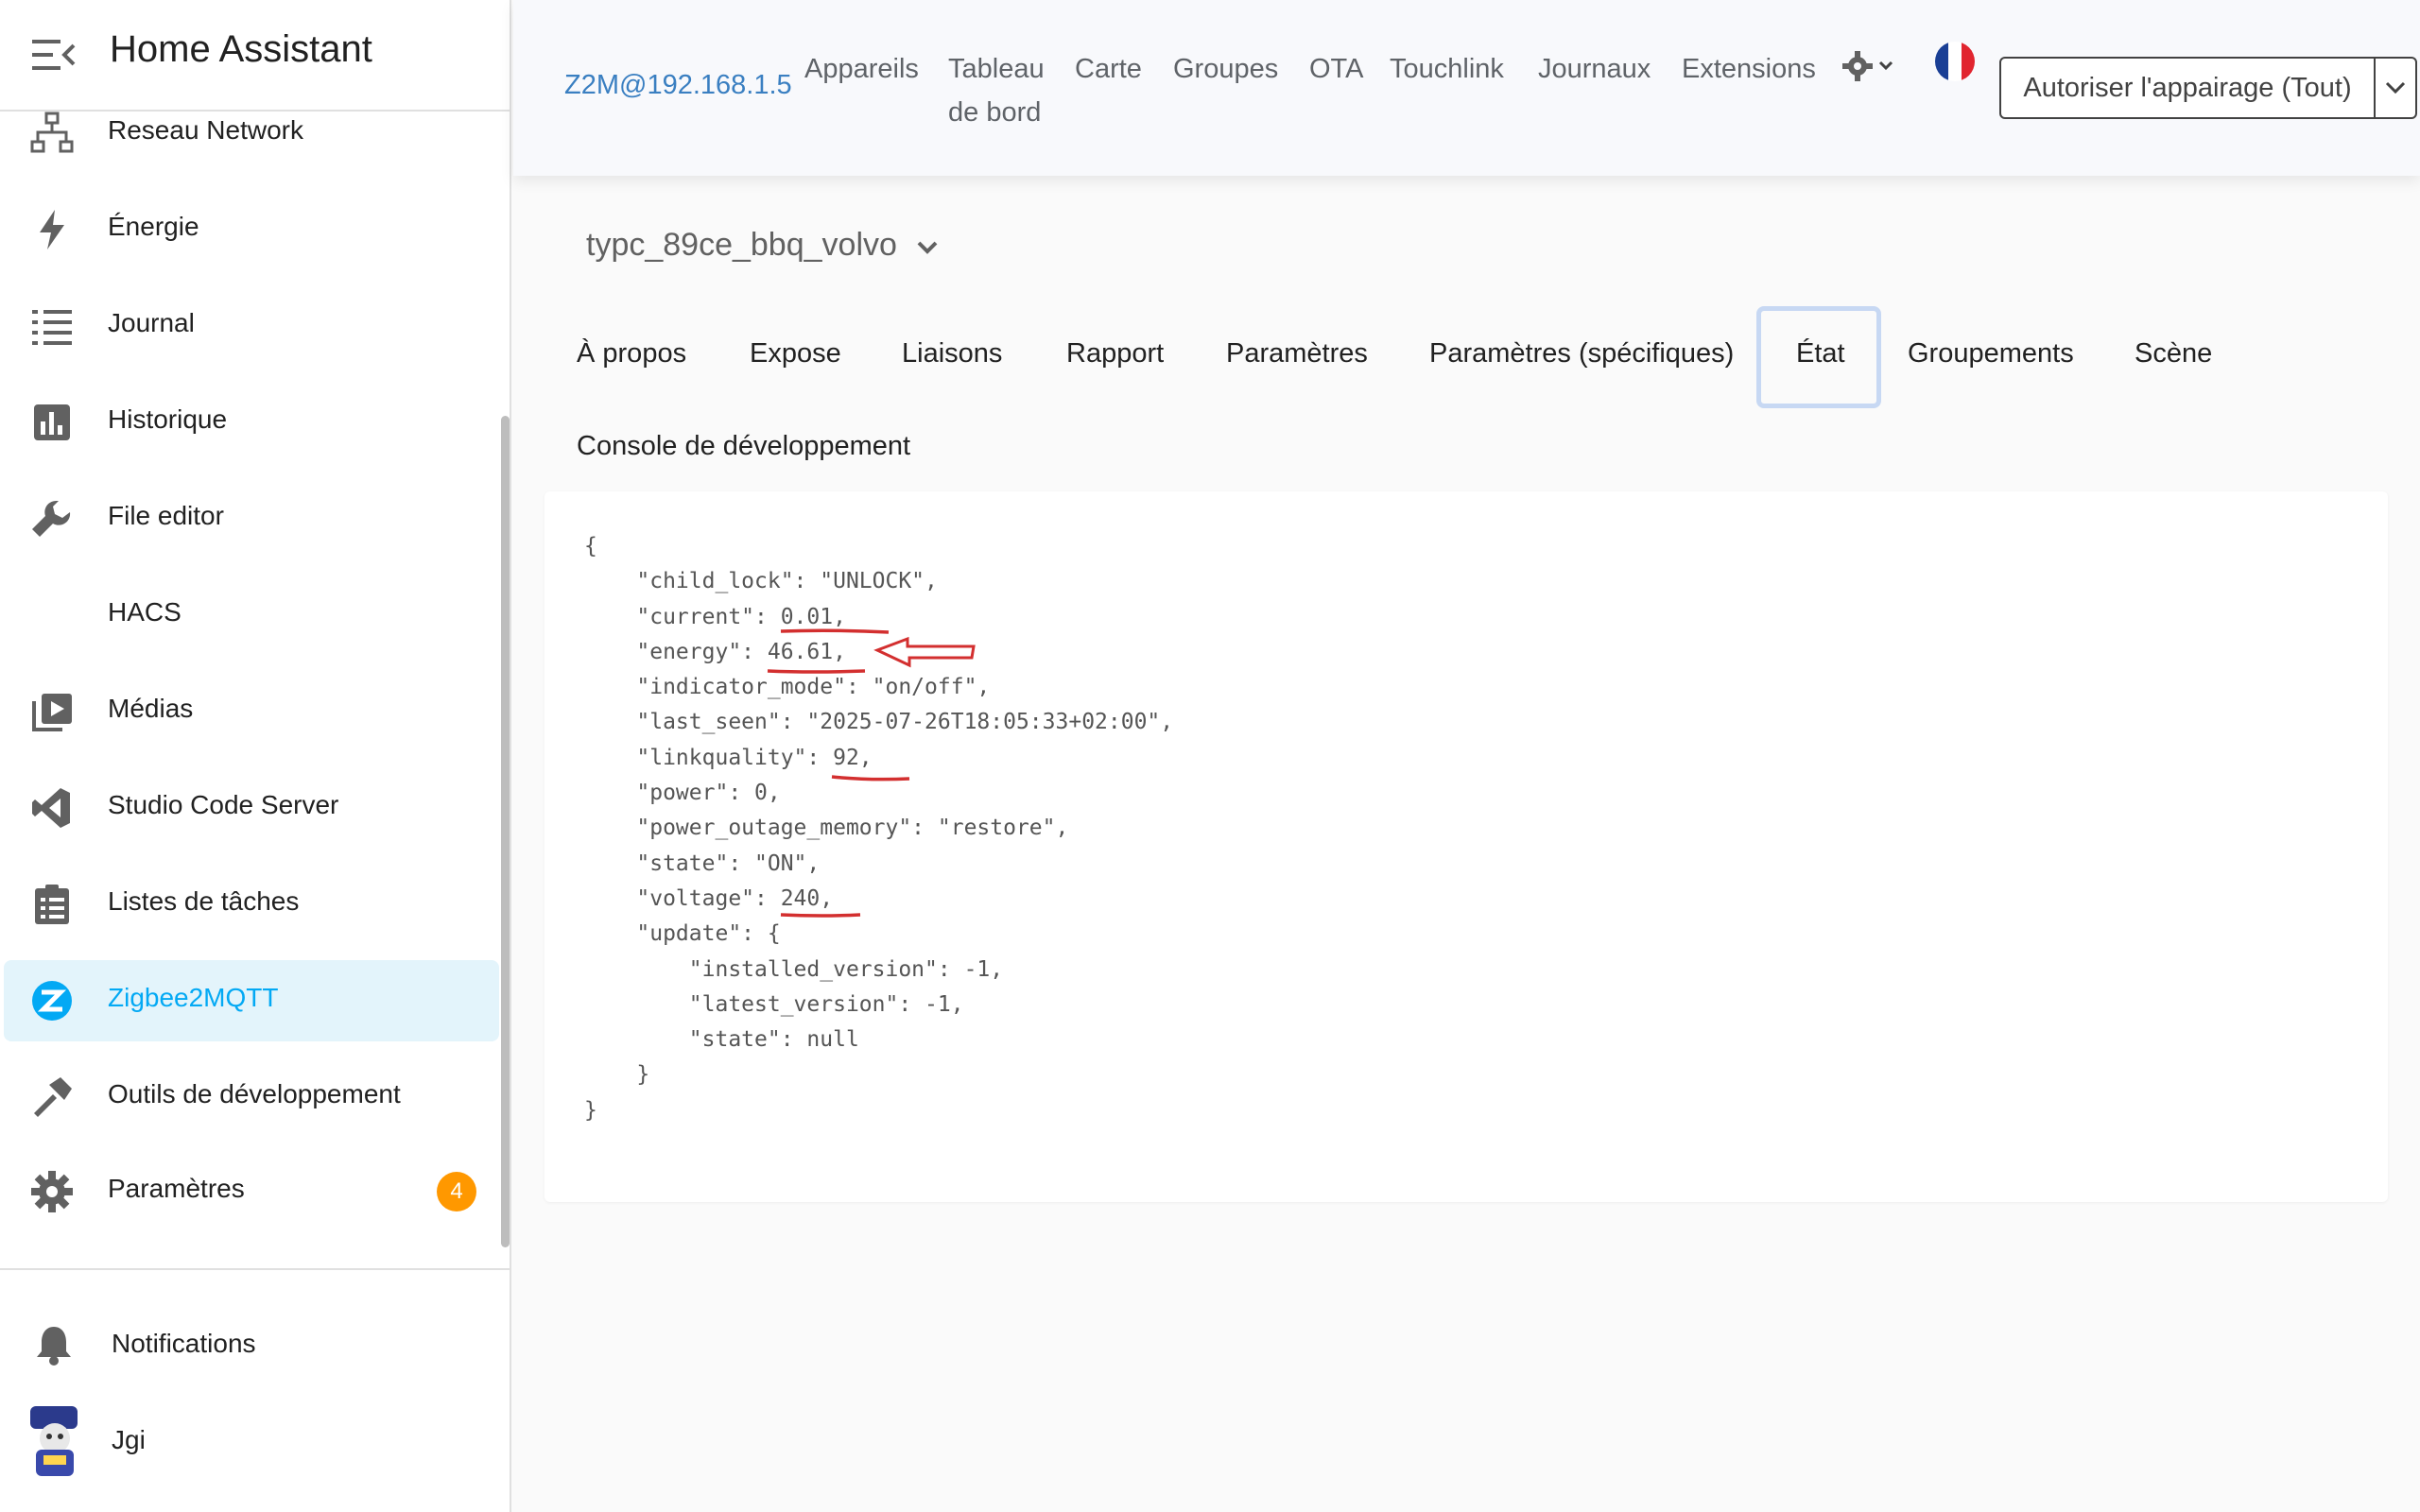  I want to click on sidebar-item-historique: Historique, so click(251, 422).